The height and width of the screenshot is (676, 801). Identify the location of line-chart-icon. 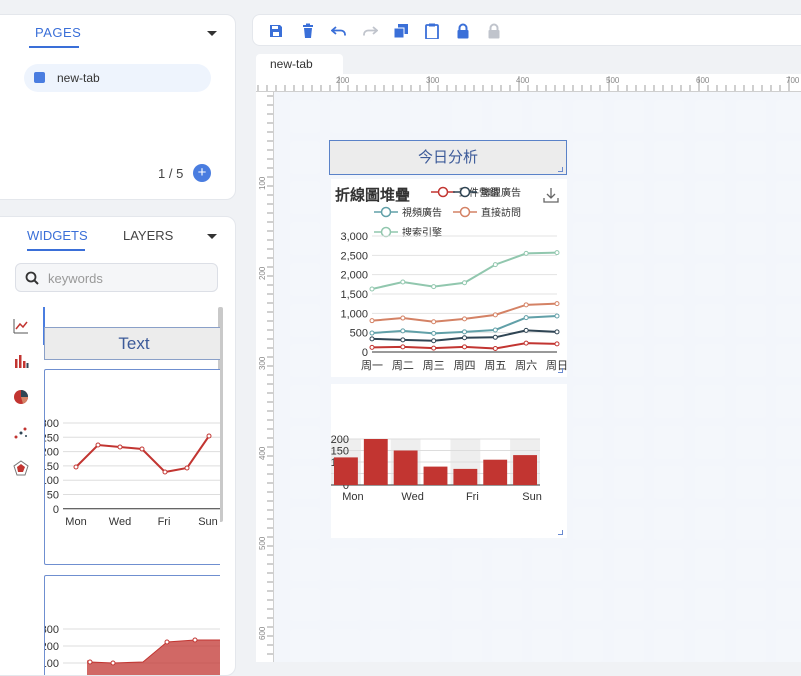
(21, 326).